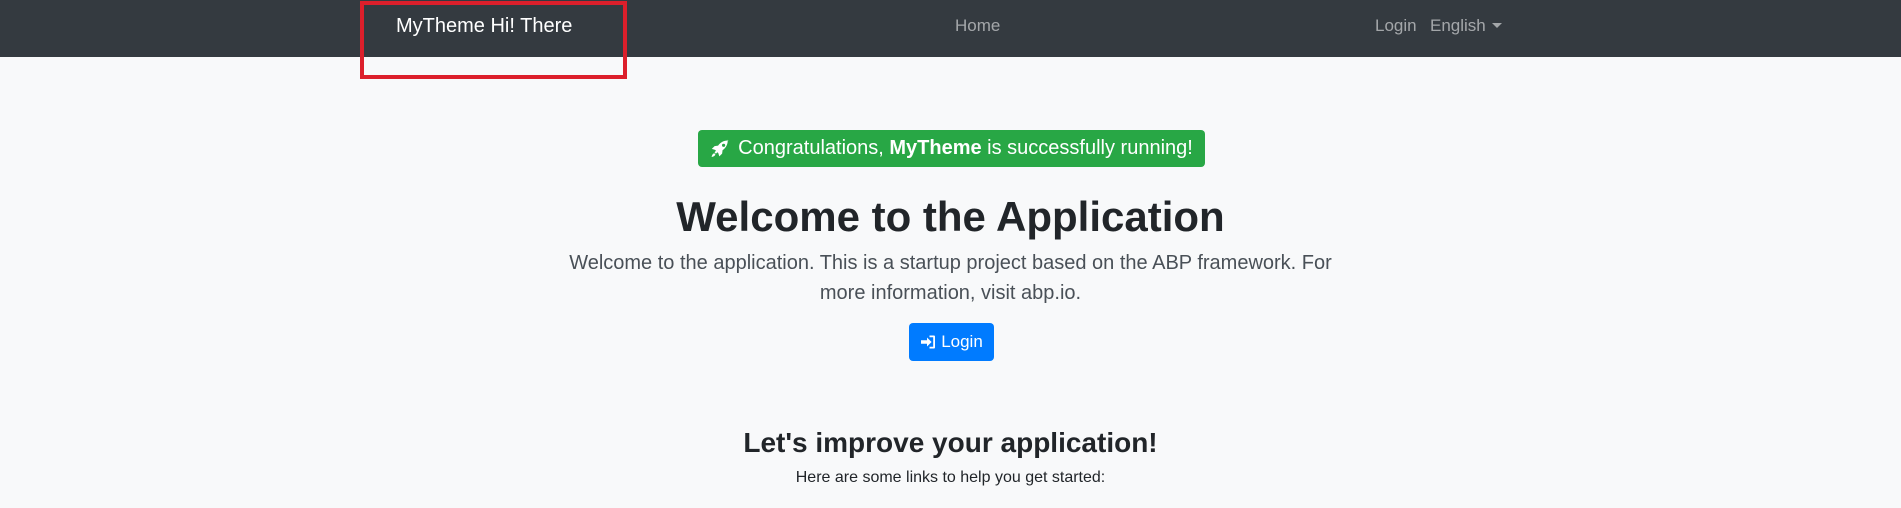 The width and height of the screenshot is (1901, 508). What do you see at coordinates (1396, 26) in the screenshot?
I see `nav-login-link: Login` at bounding box center [1396, 26].